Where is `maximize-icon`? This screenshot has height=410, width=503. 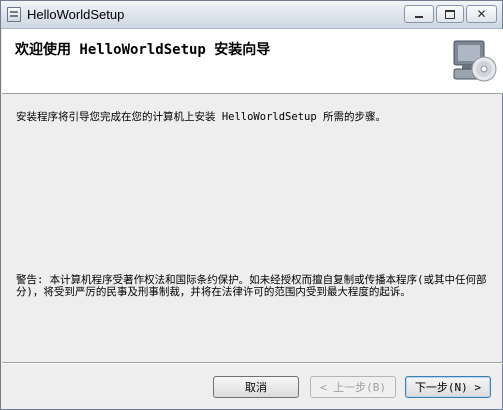 maximize-icon is located at coordinates (450, 14).